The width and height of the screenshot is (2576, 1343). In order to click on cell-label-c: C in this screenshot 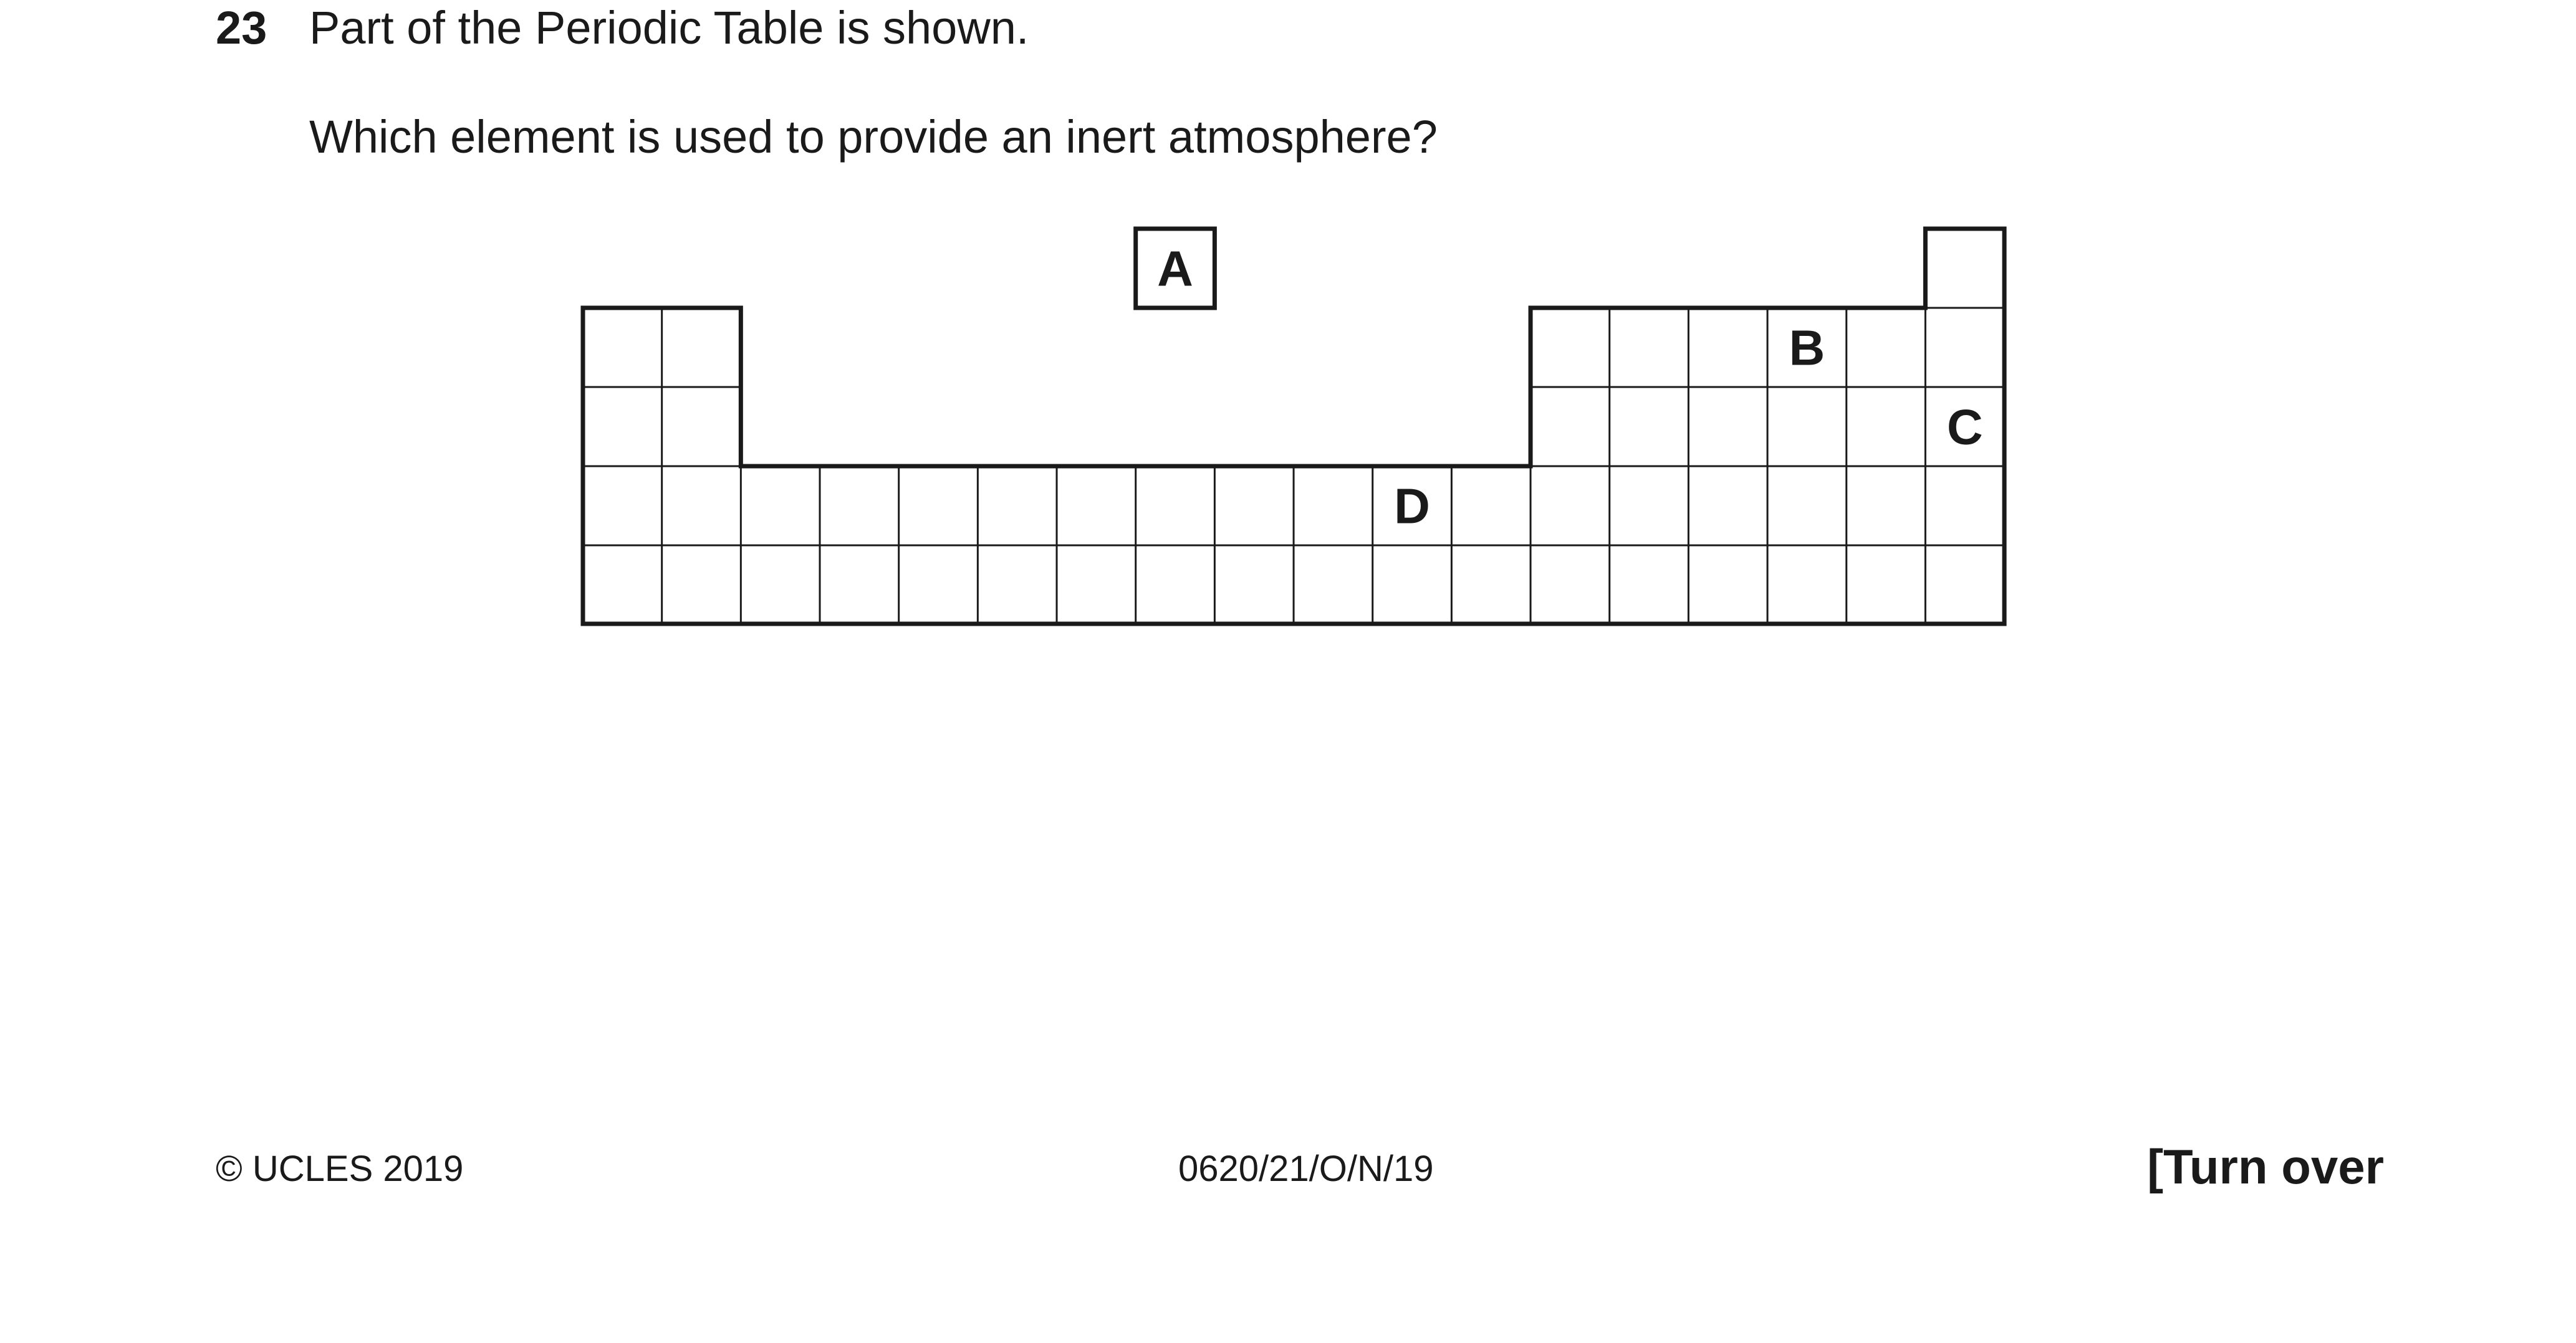, I will do `click(1965, 427)`.